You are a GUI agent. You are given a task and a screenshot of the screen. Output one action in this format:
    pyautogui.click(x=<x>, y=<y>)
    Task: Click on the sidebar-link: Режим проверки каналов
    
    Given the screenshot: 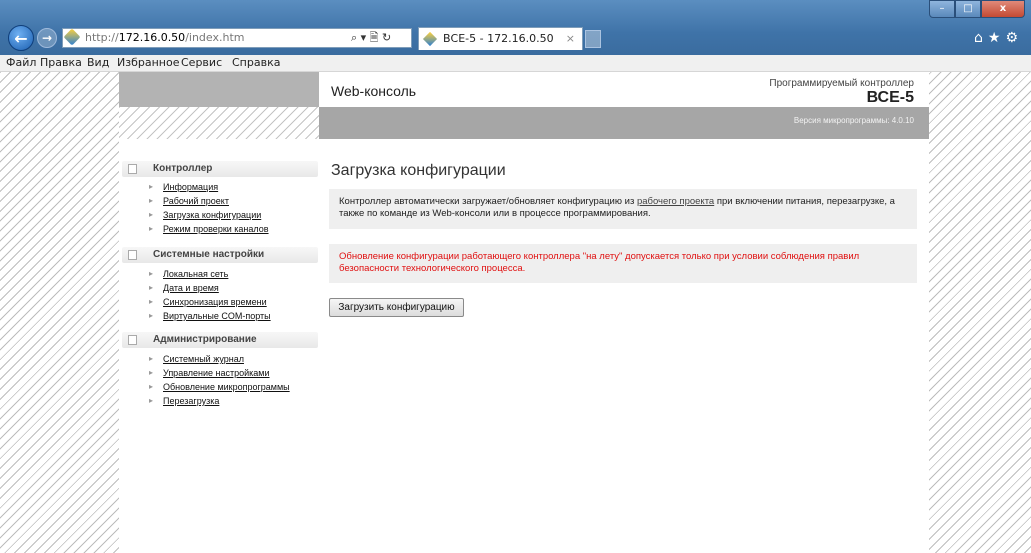 What is the action you would take?
    pyautogui.click(x=216, y=229)
    